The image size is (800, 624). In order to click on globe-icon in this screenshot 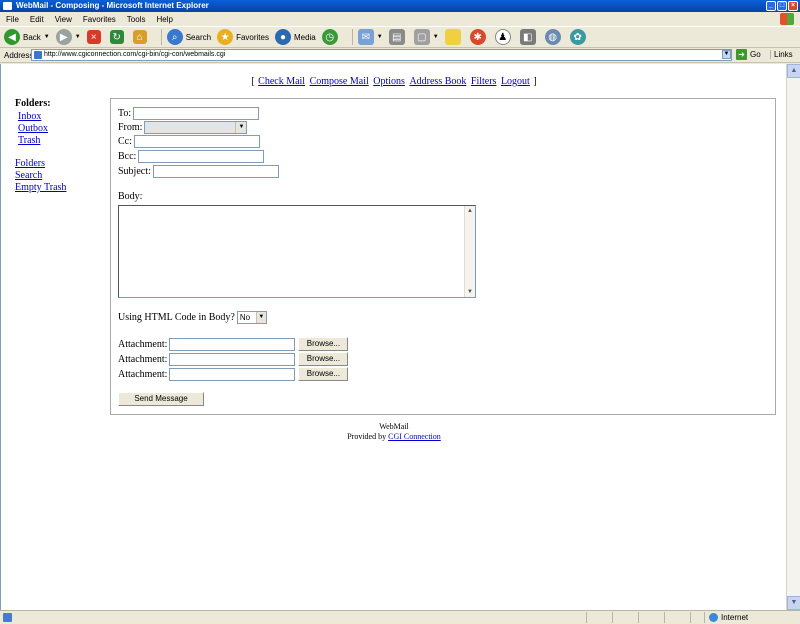, I will do `click(713, 617)`.